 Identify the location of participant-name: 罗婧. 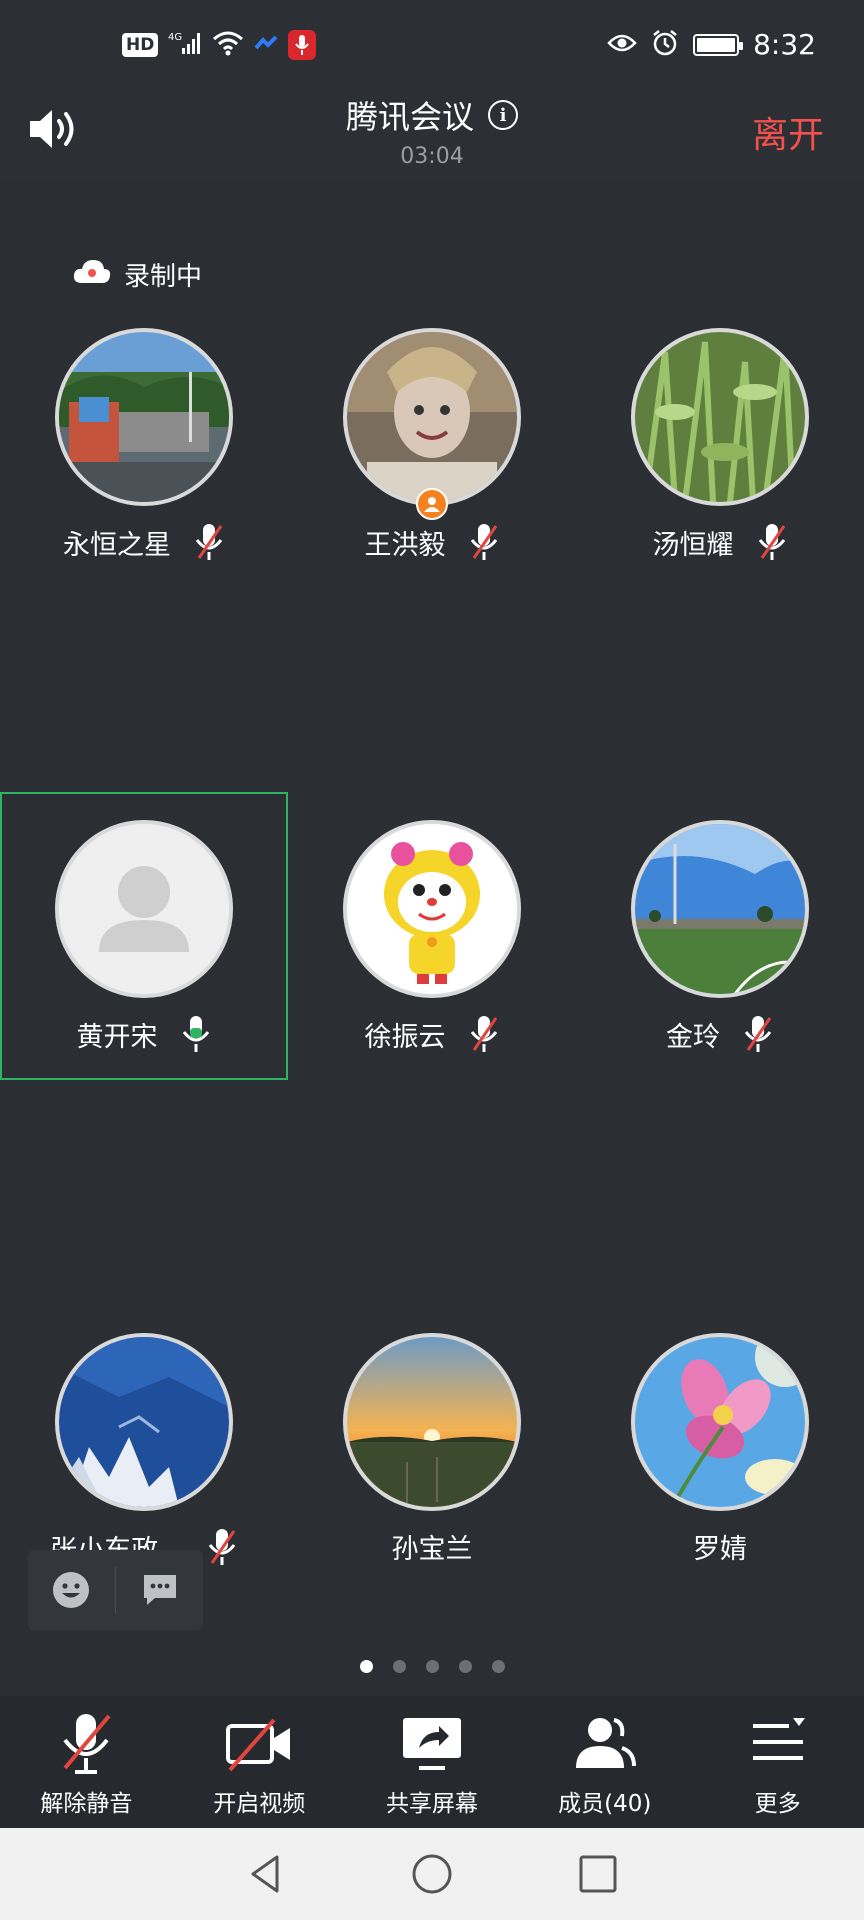
(720, 1549).